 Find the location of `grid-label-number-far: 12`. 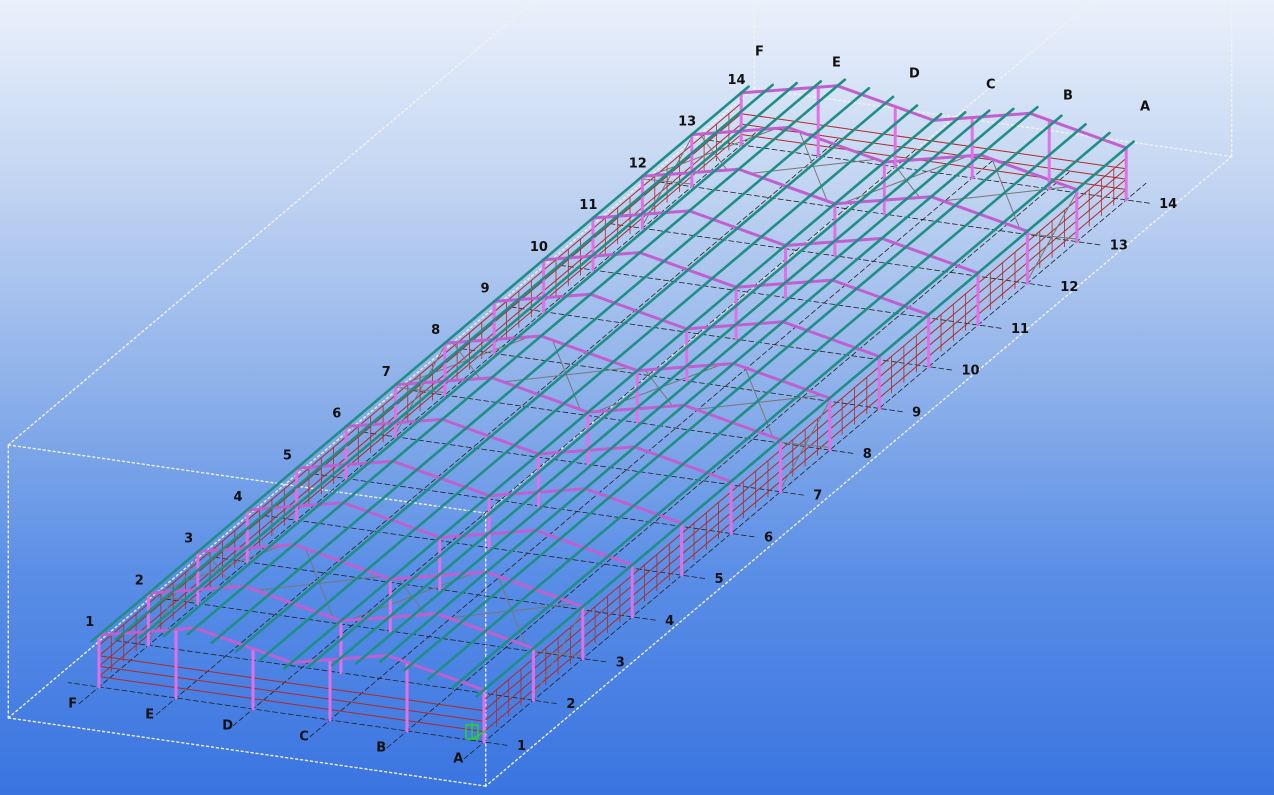

grid-label-number-far: 12 is located at coordinates (638, 163).